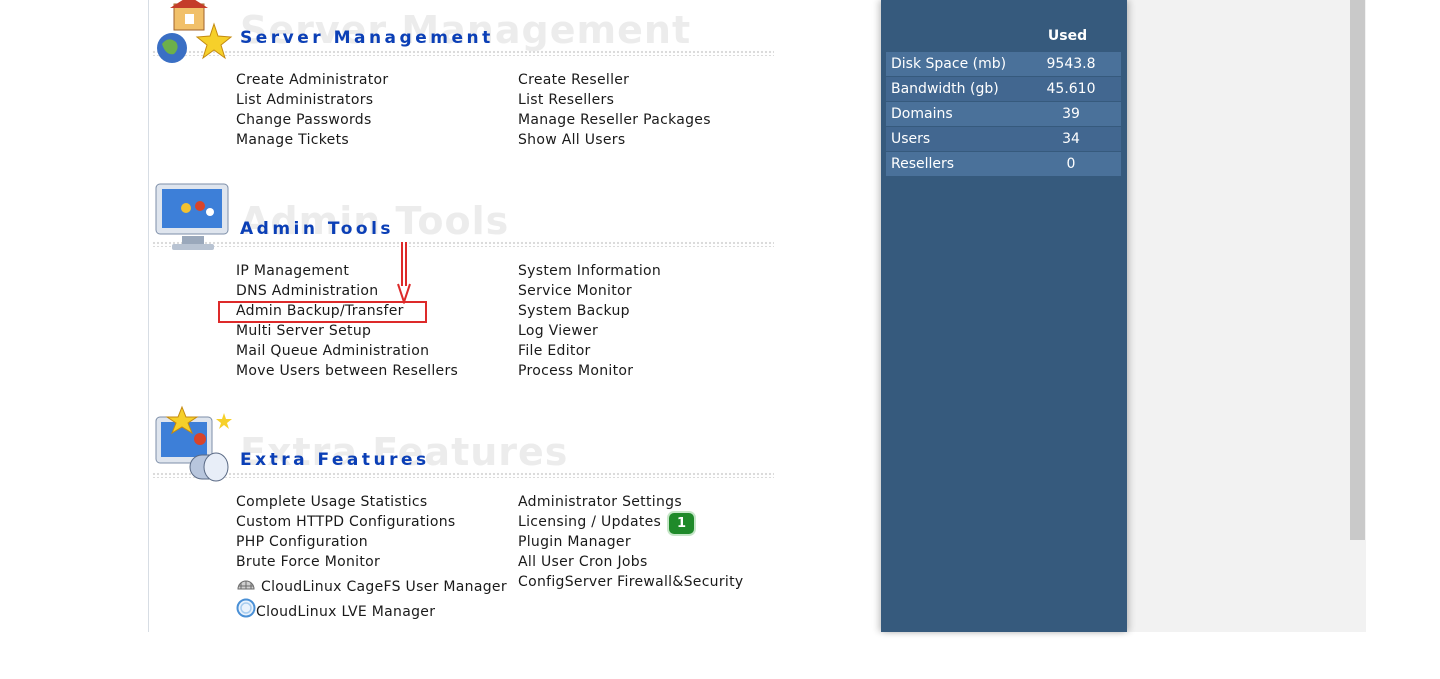 Image resolution: width=1440 pixels, height=679 pixels. I want to click on link-system-information: System Information, so click(589, 271).